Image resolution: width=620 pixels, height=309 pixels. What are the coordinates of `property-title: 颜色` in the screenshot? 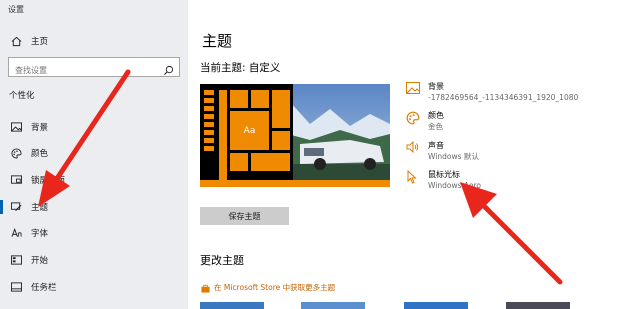 It's located at (436, 115).